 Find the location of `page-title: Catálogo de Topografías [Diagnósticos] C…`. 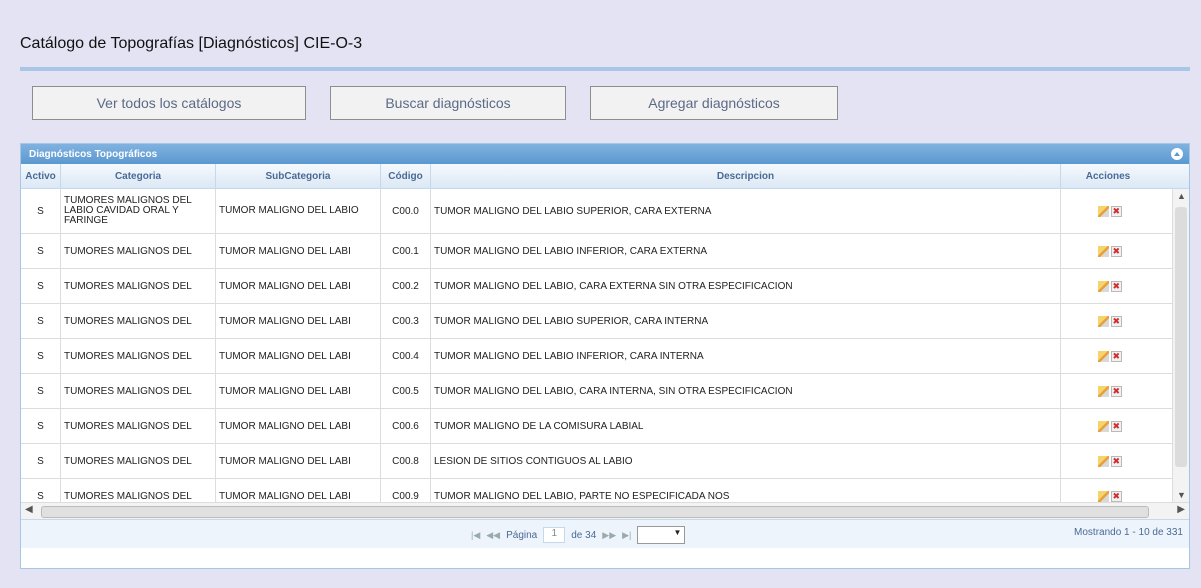

page-title: Catálogo de Topografías [Diagnósticos] C… is located at coordinates (191, 43).